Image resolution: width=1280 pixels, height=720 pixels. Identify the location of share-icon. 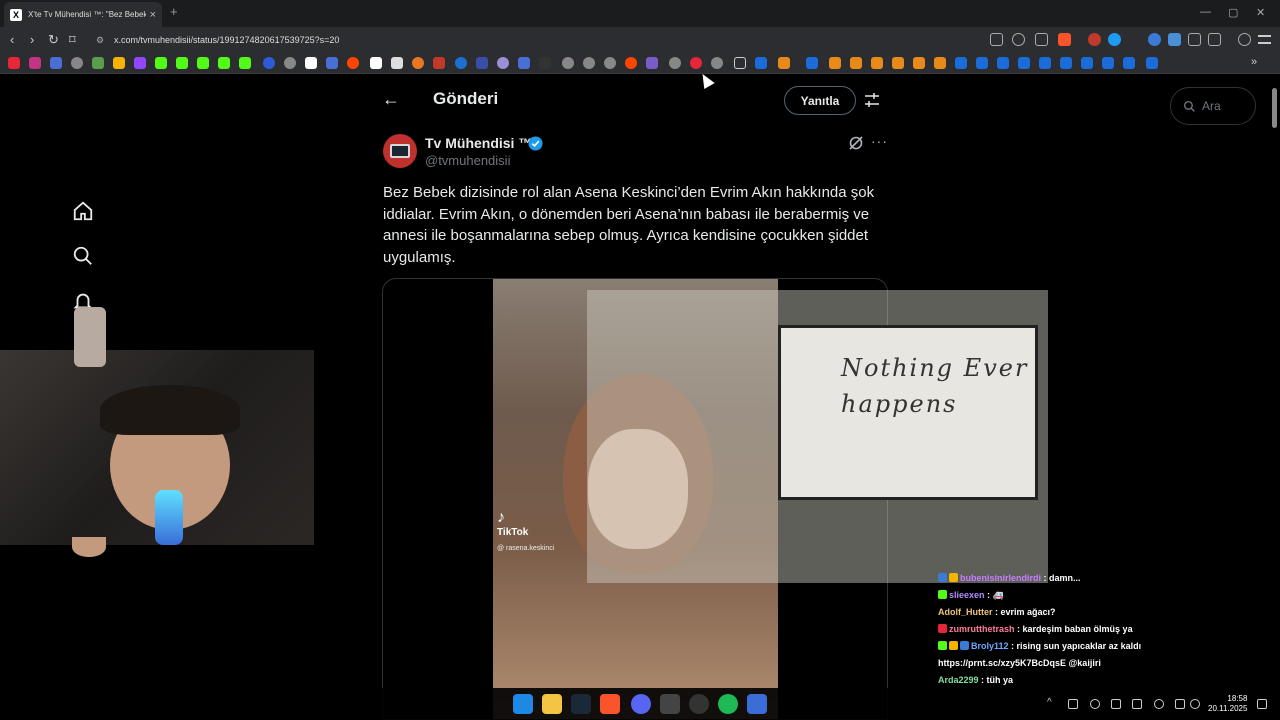
(1041, 39).